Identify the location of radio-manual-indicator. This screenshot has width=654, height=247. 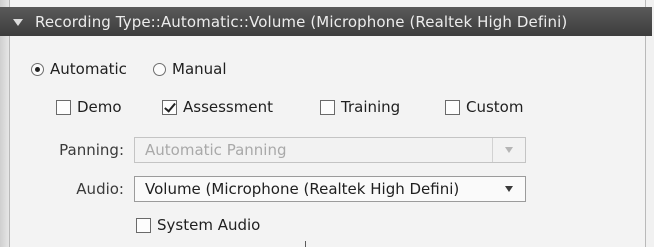
(159, 69).